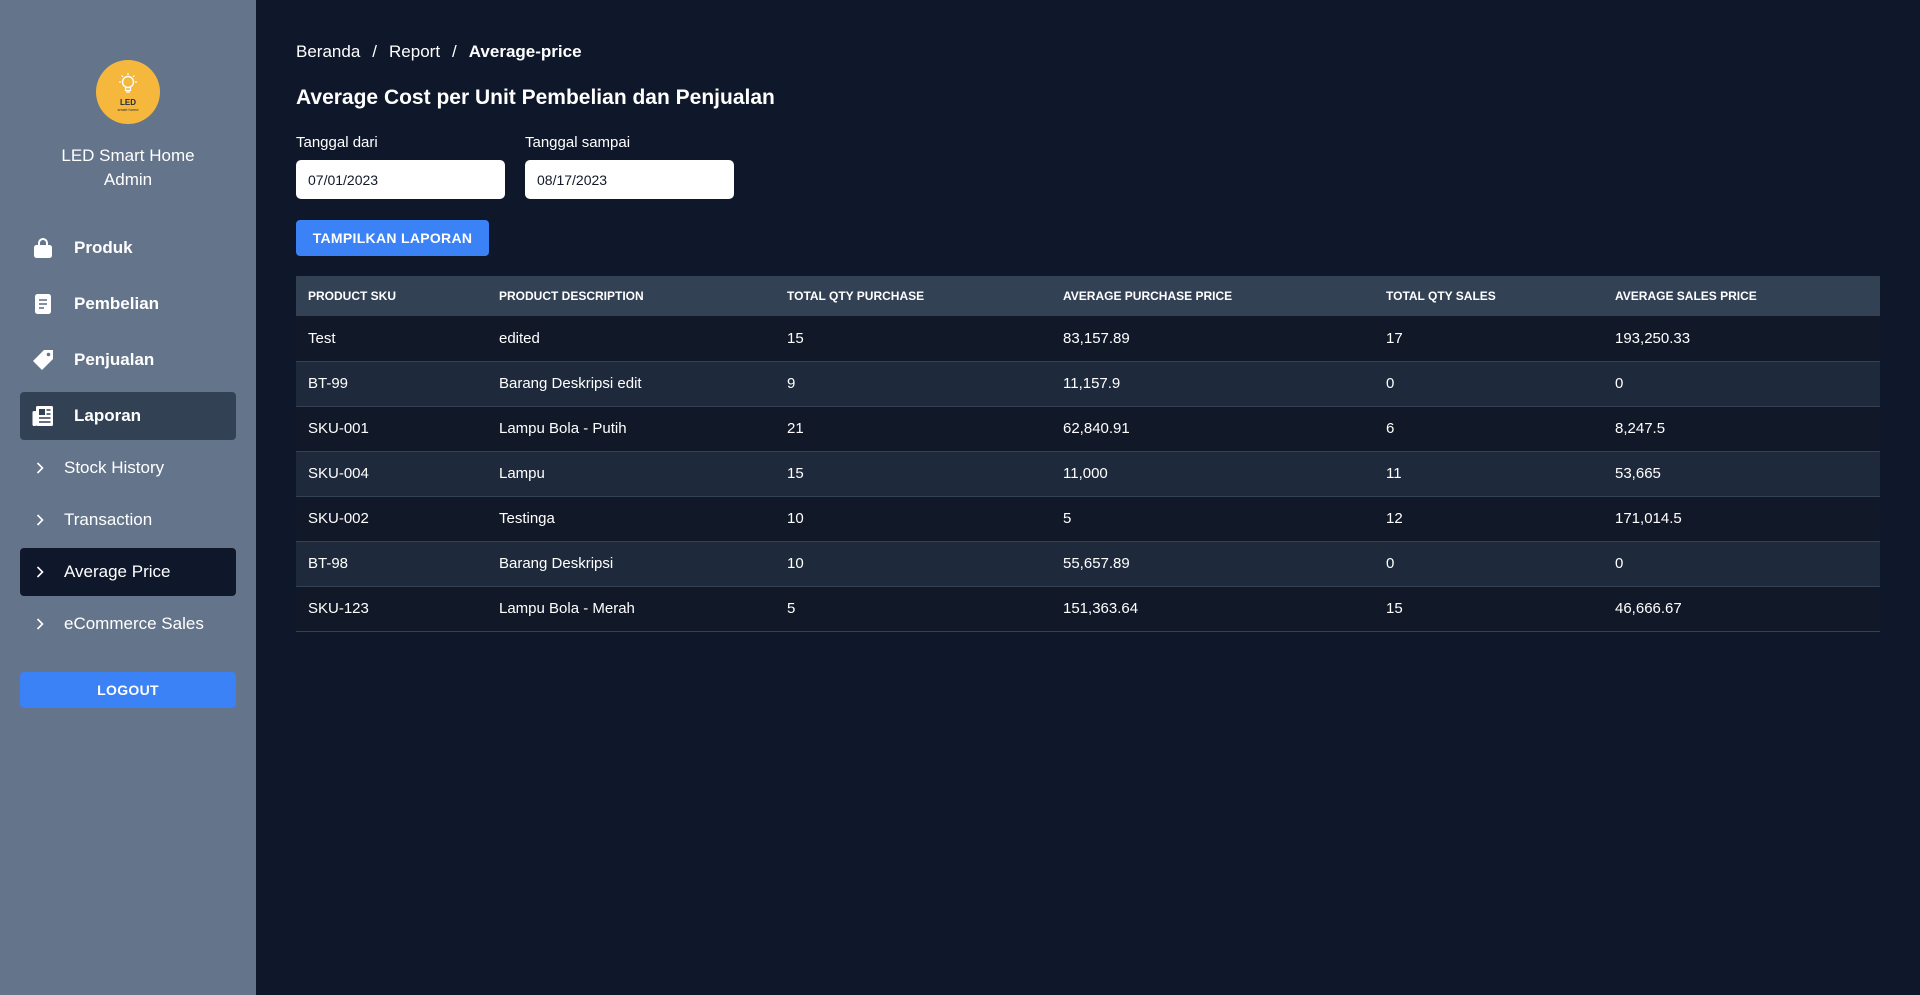 Image resolution: width=1920 pixels, height=995 pixels. Describe the element at coordinates (913, 429) in the screenshot. I see `cell-qty-purchase: 21` at that location.